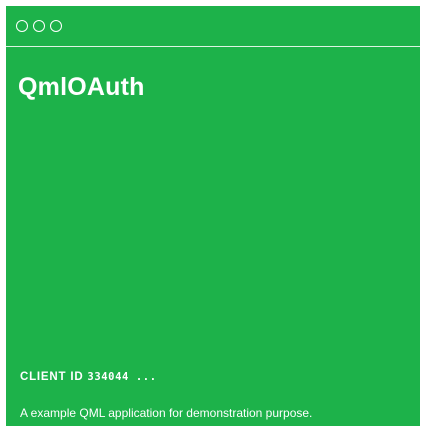  I want to click on title-bar-divider, so click(213, 46).